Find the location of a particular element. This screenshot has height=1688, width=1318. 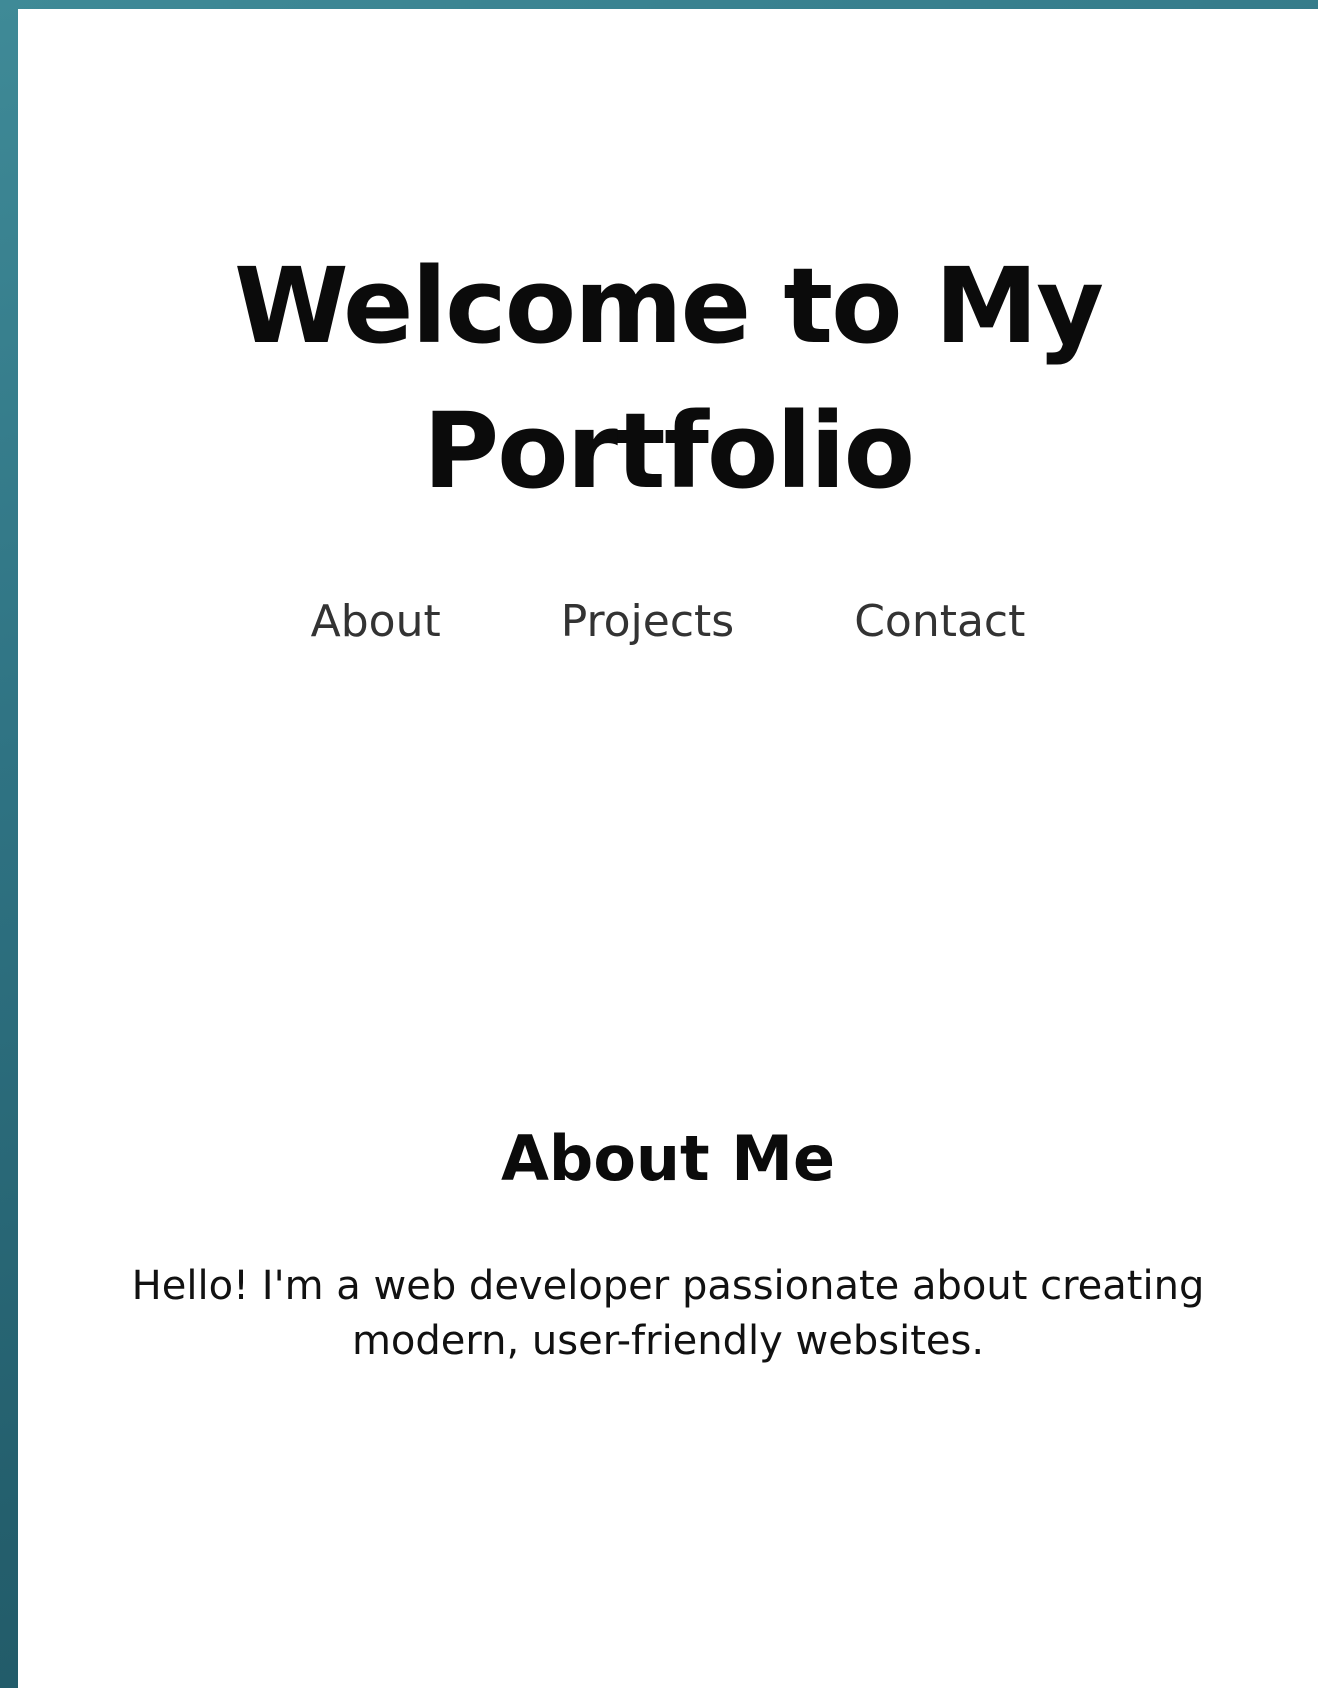

main-nav: About Projects Contact is located at coordinates (668, 621).